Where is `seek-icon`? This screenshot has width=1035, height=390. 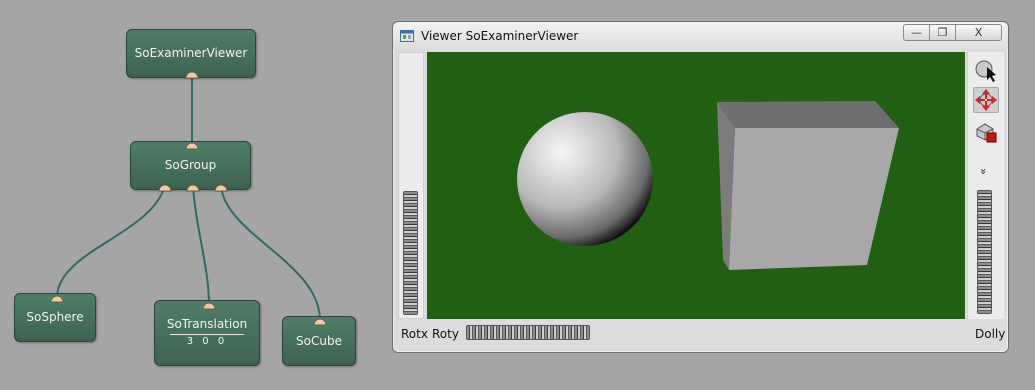 seek-icon is located at coordinates (986, 133).